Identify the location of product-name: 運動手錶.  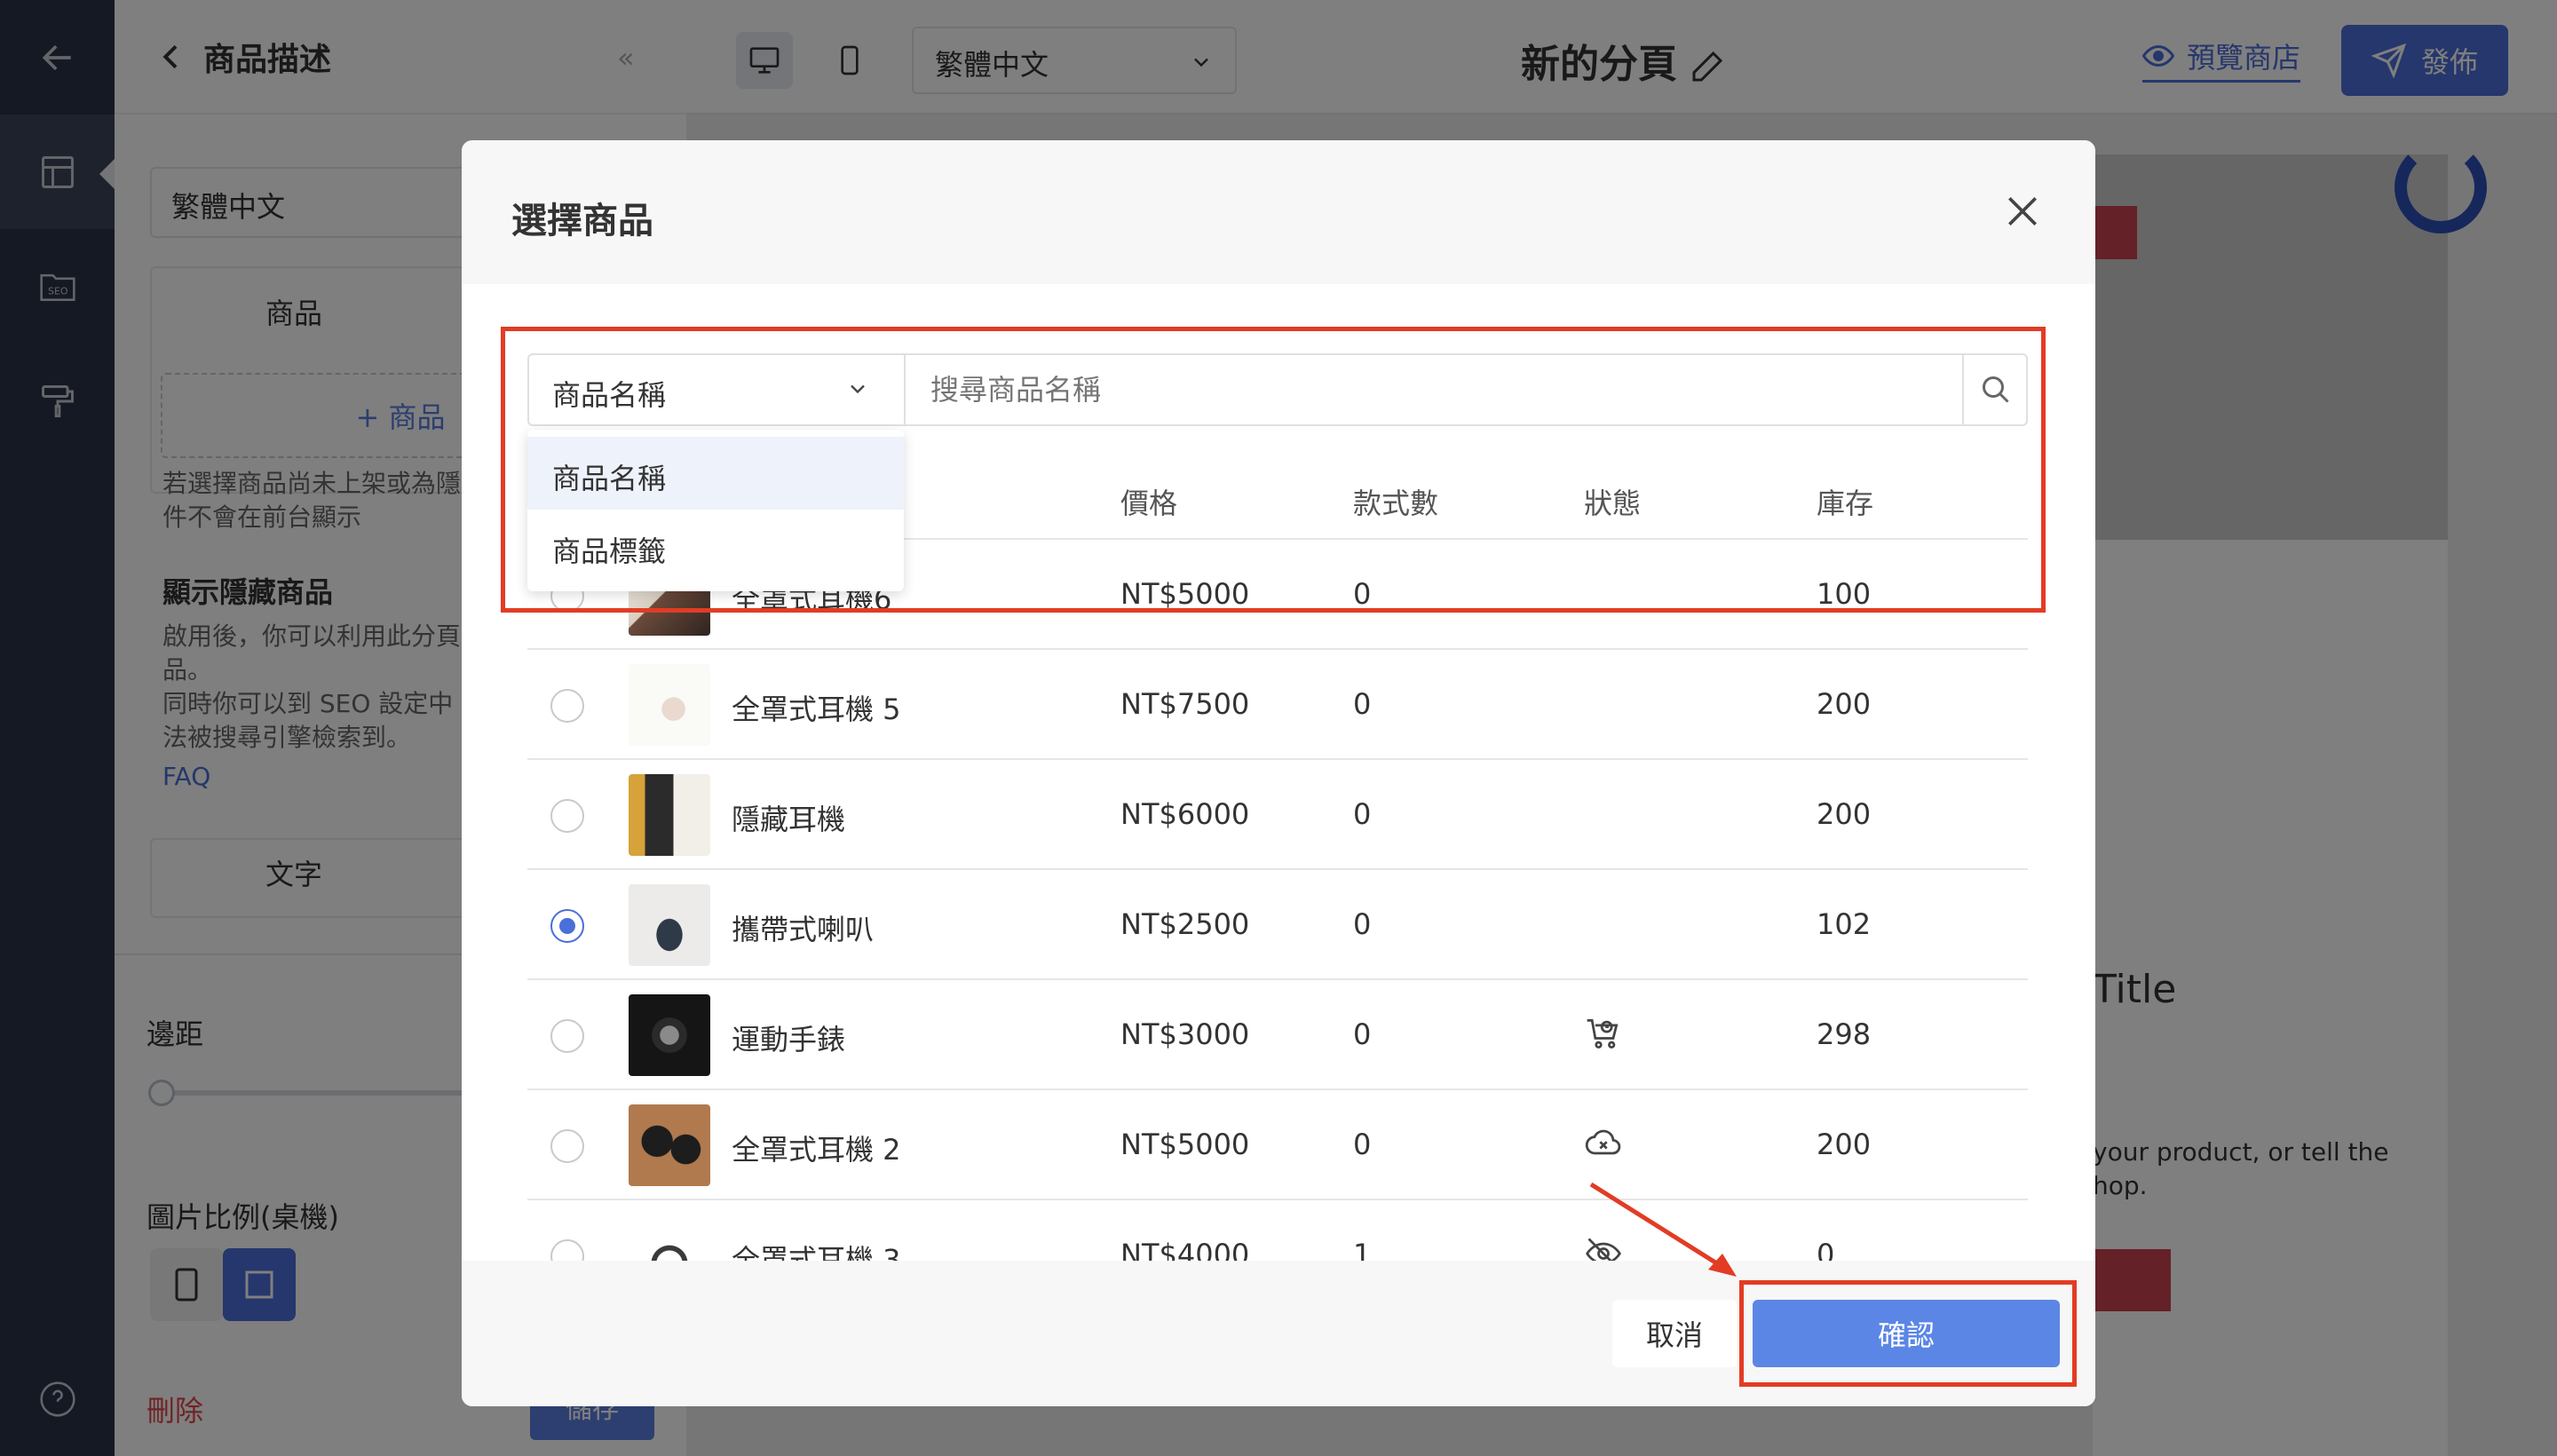
(789, 1039).